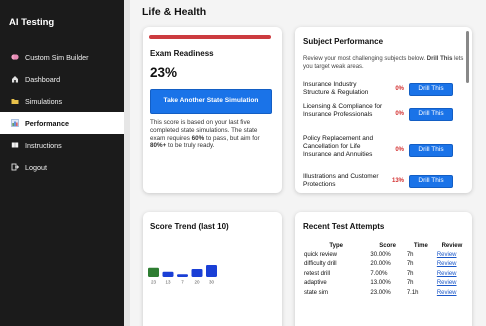 This screenshot has width=486, height=326. I want to click on goal-threshold: 80%+, so click(158, 146).